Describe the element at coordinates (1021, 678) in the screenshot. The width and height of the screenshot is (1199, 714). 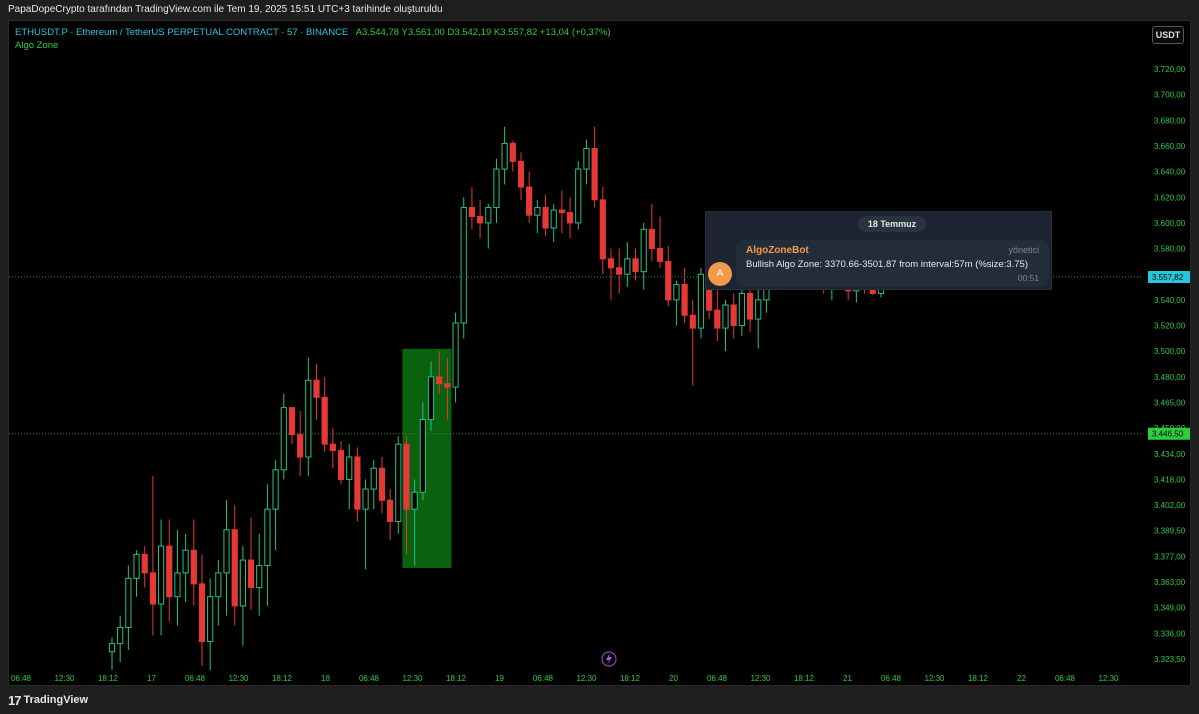
I see `x-axis-tick-label: 22` at that location.